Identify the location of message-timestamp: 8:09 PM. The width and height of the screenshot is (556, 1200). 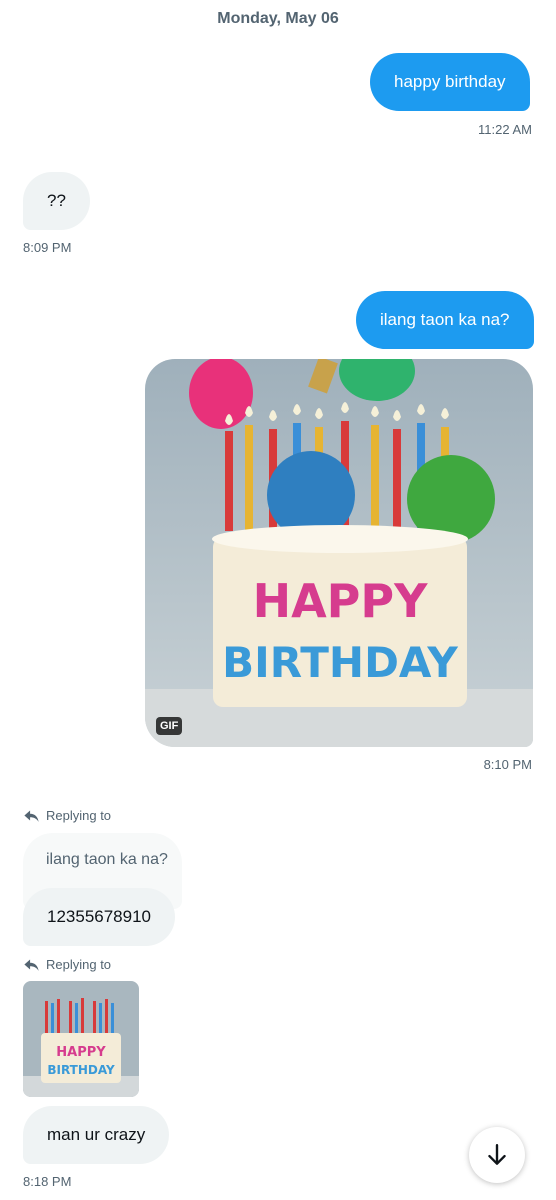
(47, 247).